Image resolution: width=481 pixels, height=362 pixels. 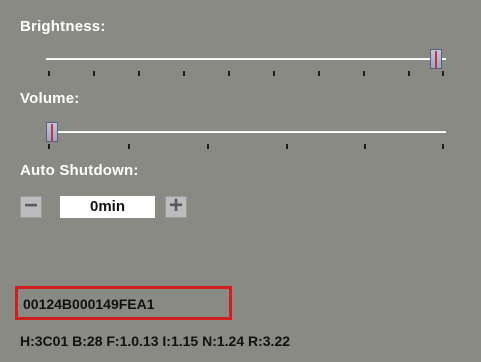 I want to click on serial-highlight-box: 00124B000149FEA1, so click(x=123, y=303).